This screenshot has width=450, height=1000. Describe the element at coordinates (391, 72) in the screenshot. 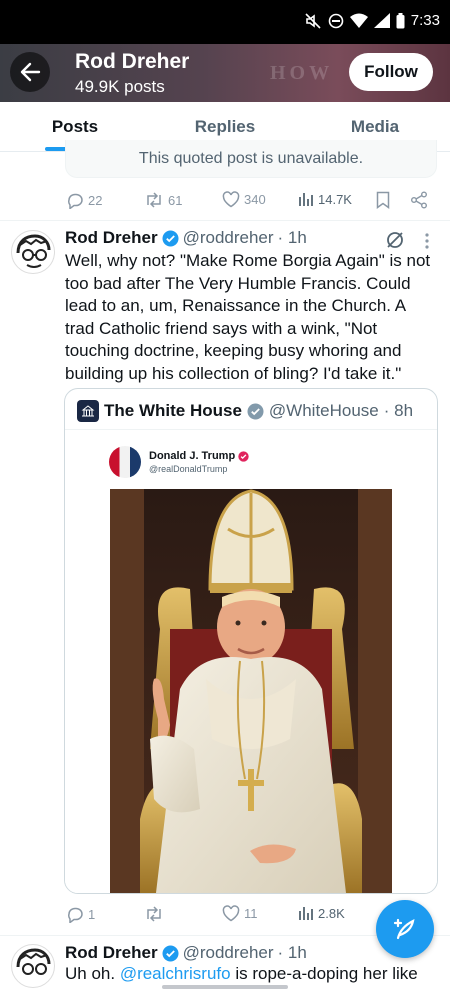

I see `follow-button: Follow` at that location.